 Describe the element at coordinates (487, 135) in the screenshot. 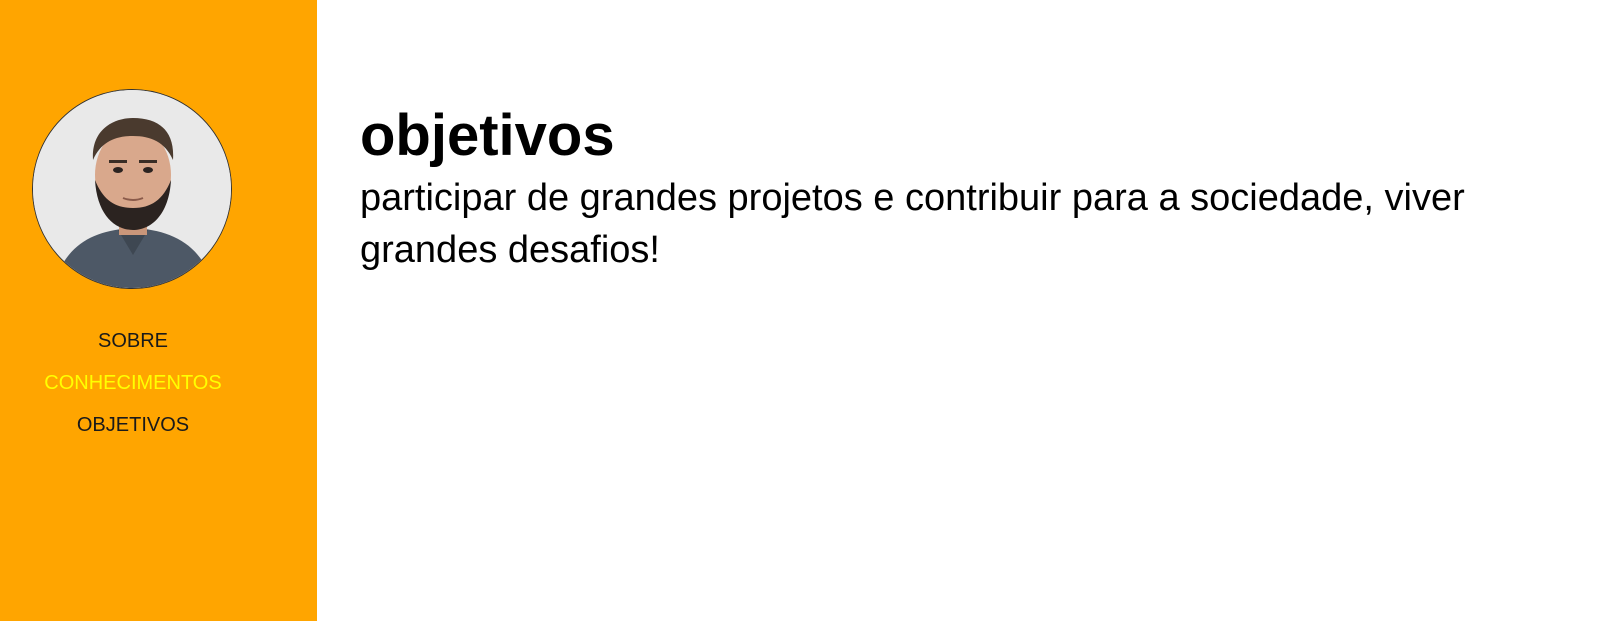

I see `page-title: objetivos` at that location.